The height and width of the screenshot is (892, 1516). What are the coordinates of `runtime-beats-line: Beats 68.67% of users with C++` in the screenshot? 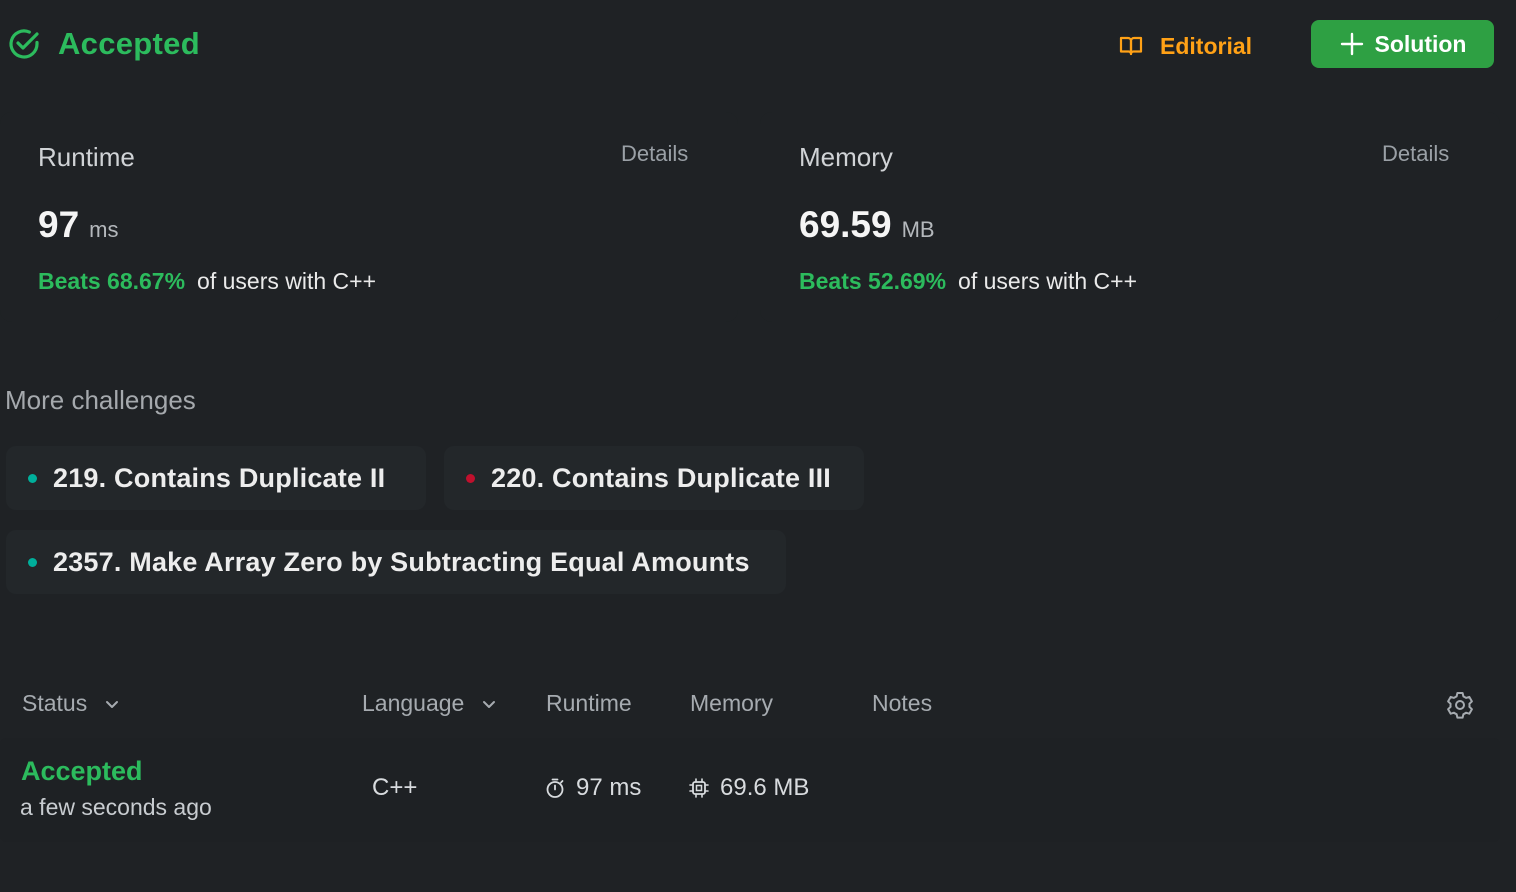 It's located at (207, 281).